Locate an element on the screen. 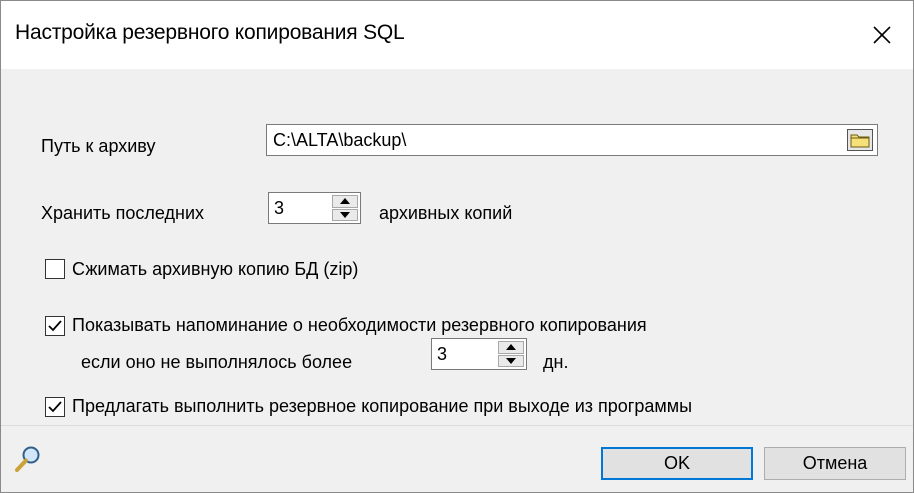 The height and width of the screenshot is (493, 914). folder-icon is located at coordinates (860, 141).